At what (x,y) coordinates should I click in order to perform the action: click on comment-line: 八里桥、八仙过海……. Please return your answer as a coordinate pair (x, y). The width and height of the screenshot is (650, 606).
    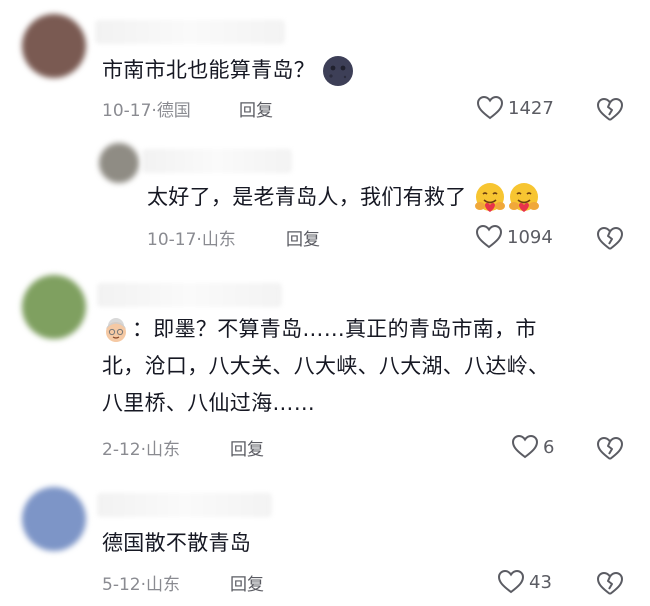
    Looking at the image, I should click on (208, 403).